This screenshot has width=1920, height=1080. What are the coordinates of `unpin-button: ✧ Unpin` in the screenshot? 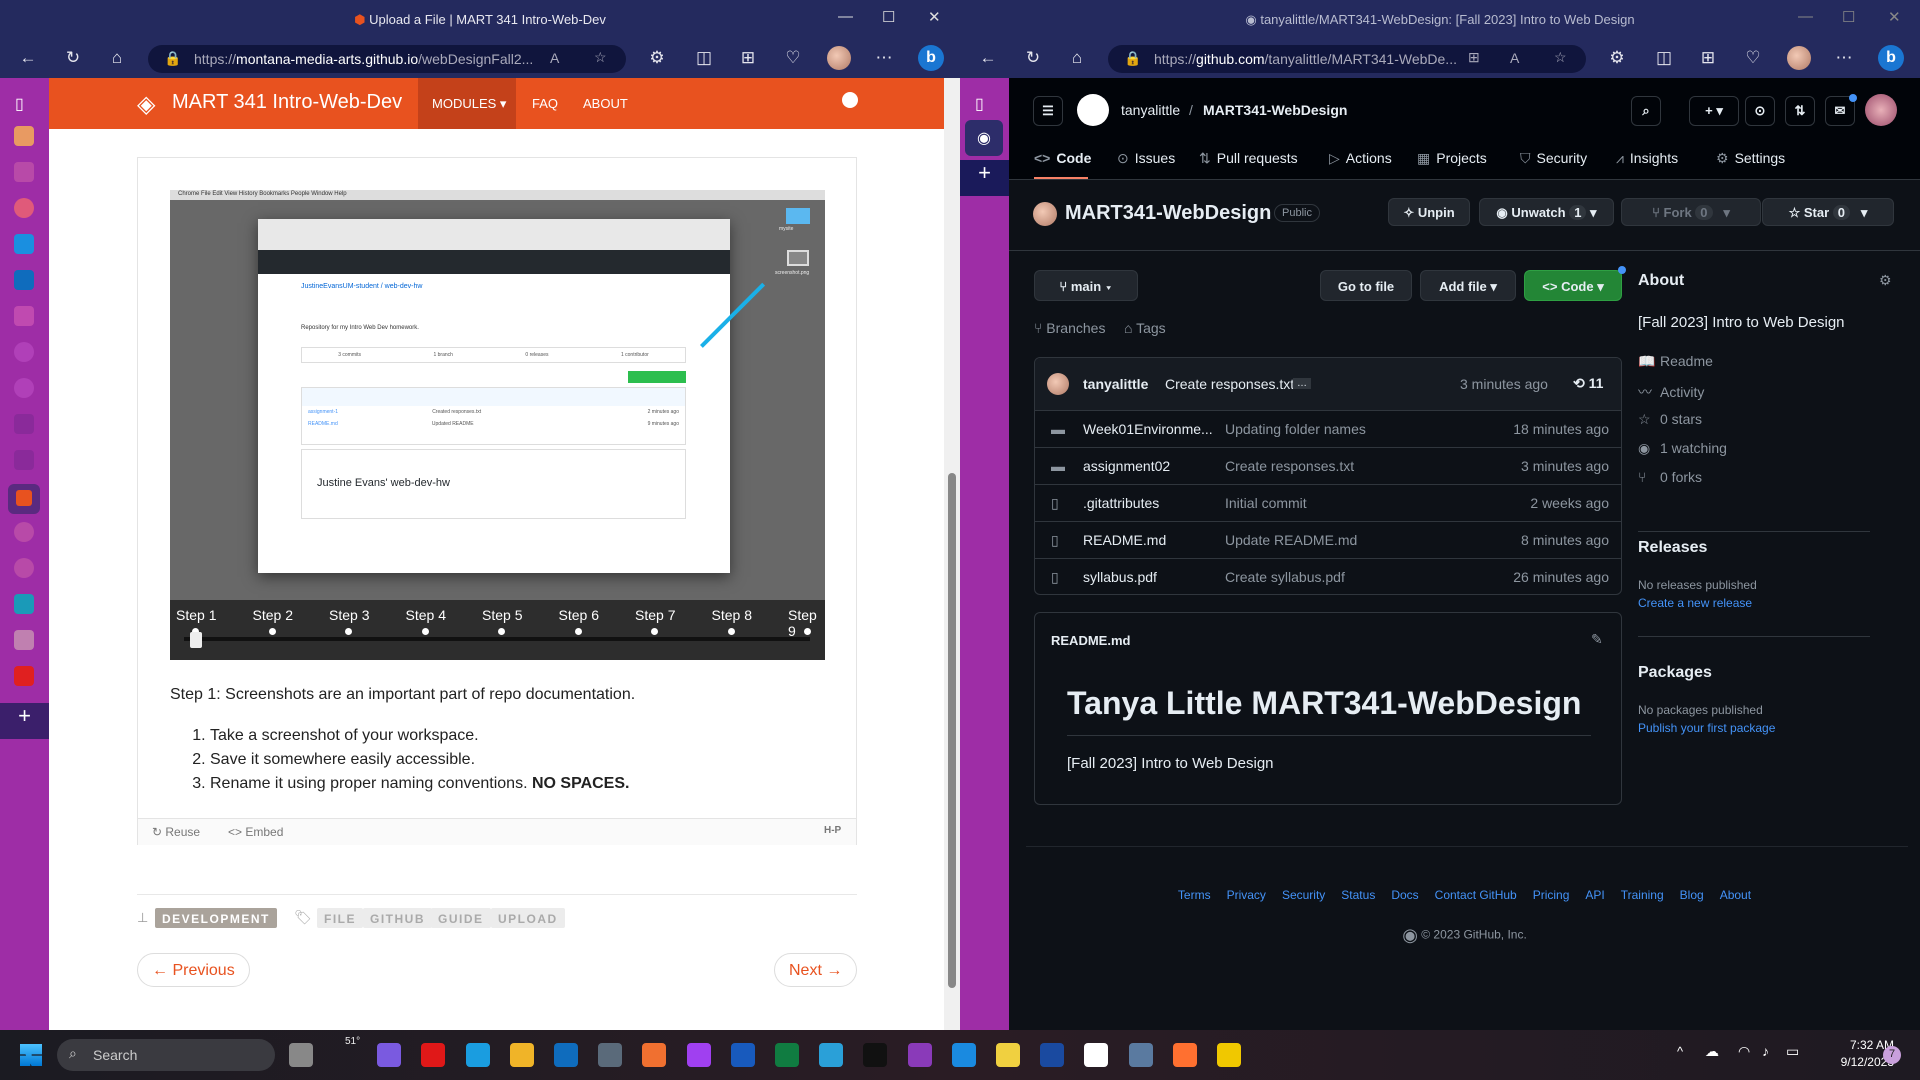 It's located at (1429, 212).